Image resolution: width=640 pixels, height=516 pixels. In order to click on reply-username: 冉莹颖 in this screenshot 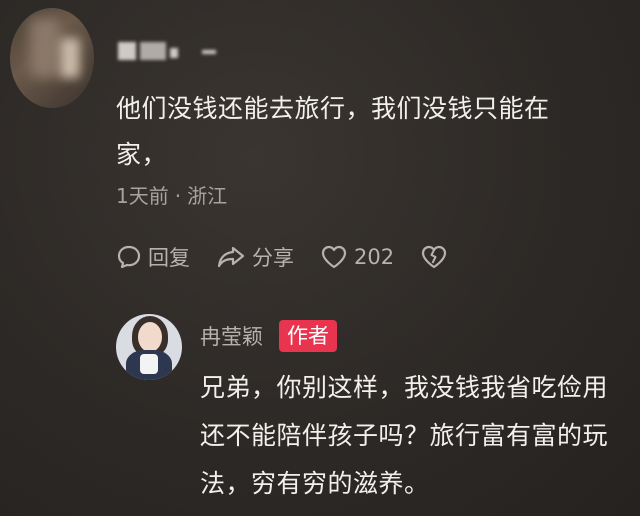, I will do `click(231, 336)`.